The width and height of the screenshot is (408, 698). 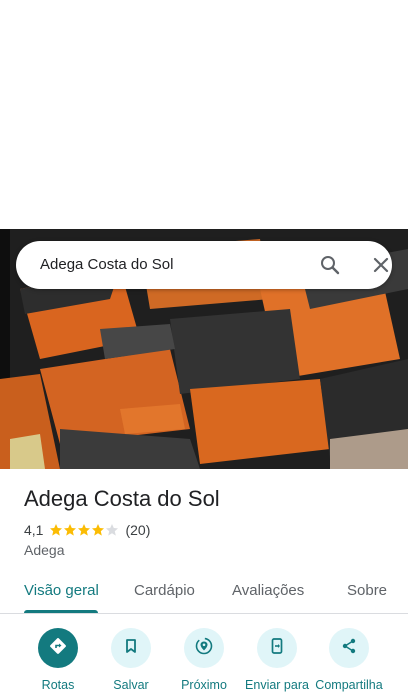 I want to click on bookmark-icon, so click(x=131, y=648).